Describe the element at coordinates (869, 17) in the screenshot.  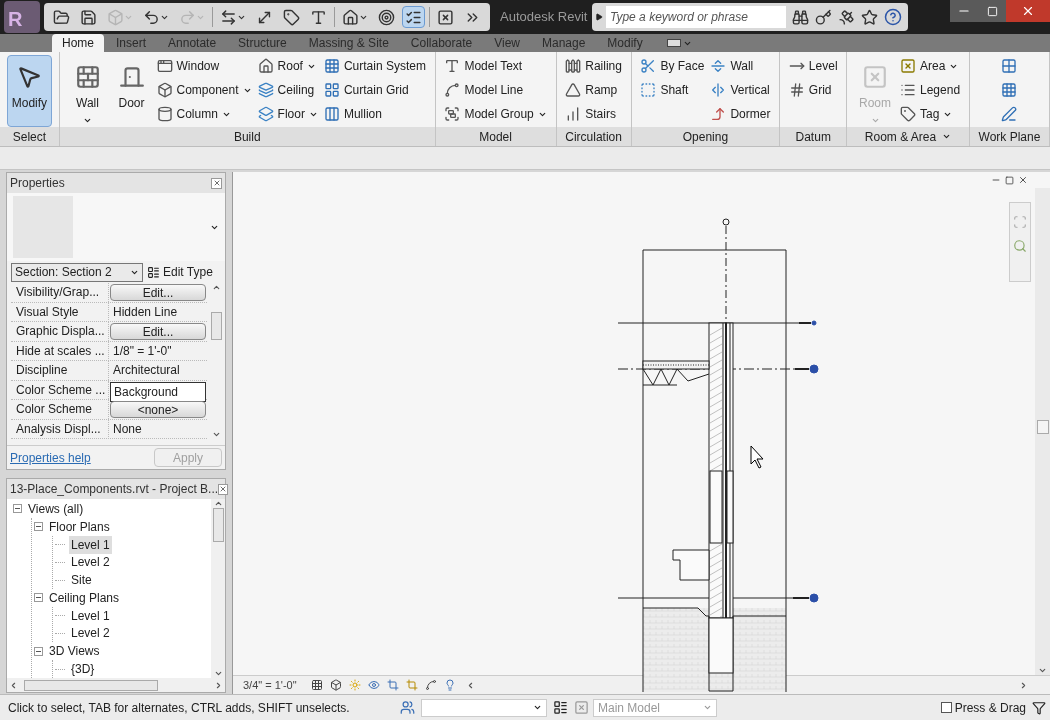
I see `star-icon` at that location.